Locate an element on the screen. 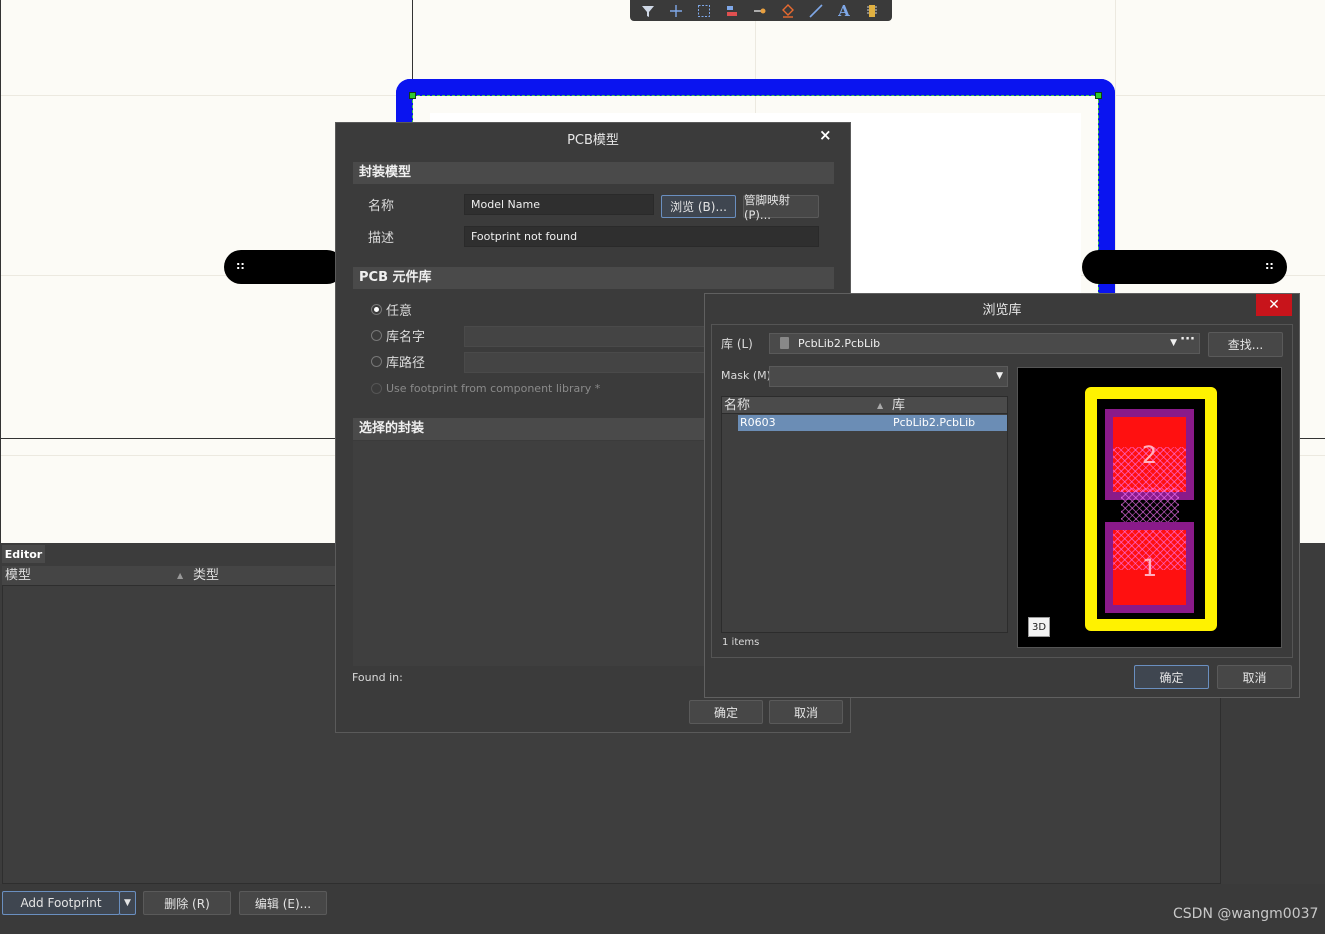 Image resolution: width=1325 pixels, height=934 pixels. dialog-title: PCB模型 is located at coordinates (593, 140).